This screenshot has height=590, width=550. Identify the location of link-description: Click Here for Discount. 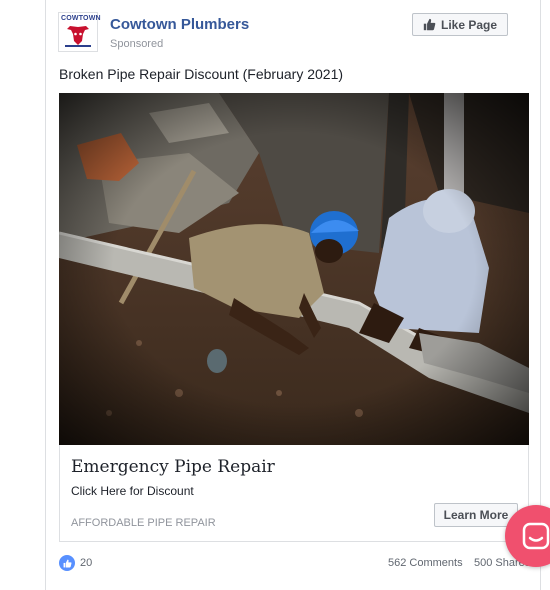
(132, 491).